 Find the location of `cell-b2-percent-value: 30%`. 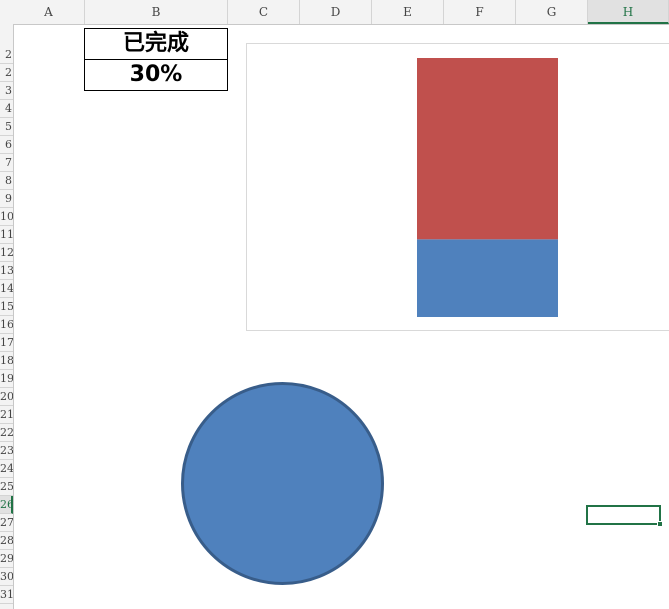

cell-b2-percent-value: 30% is located at coordinates (156, 75).